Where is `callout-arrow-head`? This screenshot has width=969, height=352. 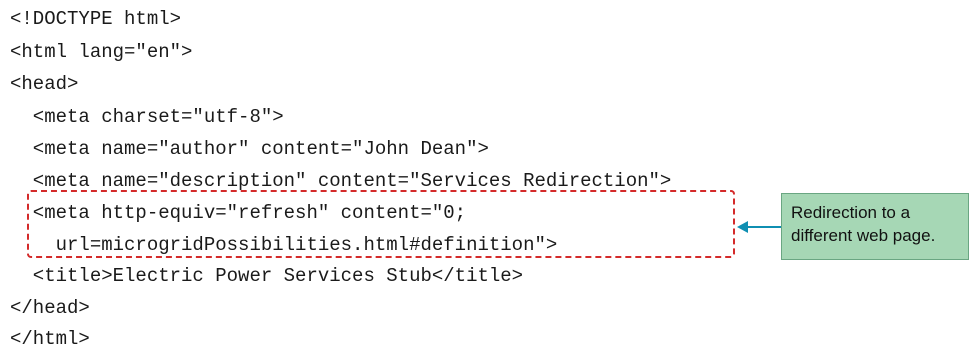 callout-arrow-head is located at coordinates (742, 227).